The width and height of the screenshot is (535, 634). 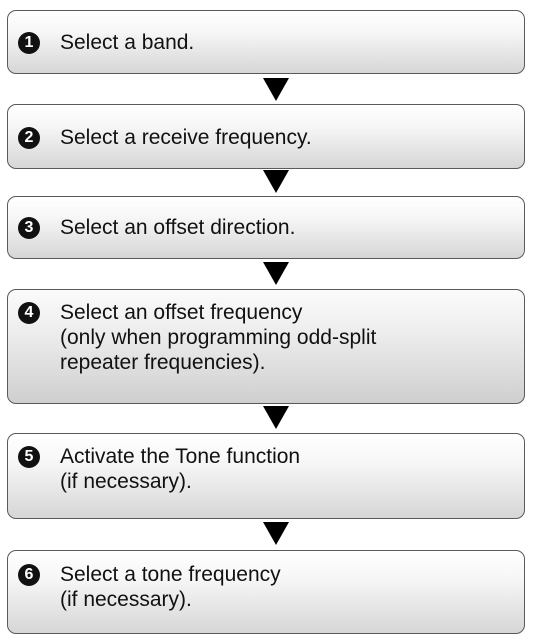 What do you see at coordinates (266, 42) in the screenshot?
I see `step-1-box: 1 Select a band.` at bounding box center [266, 42].